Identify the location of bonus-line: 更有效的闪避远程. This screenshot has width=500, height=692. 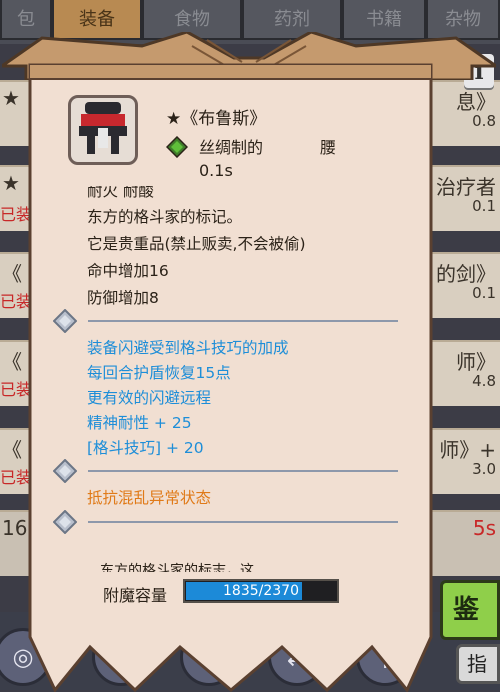
(149, 398).